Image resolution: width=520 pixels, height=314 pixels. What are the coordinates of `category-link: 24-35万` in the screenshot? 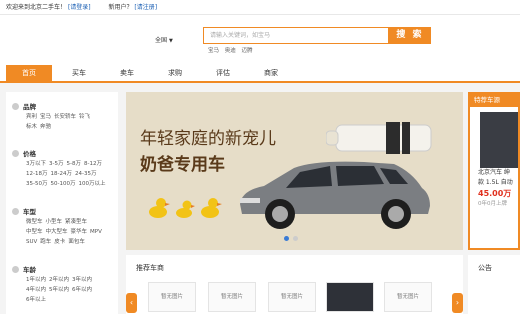 It's located at (85, 174).